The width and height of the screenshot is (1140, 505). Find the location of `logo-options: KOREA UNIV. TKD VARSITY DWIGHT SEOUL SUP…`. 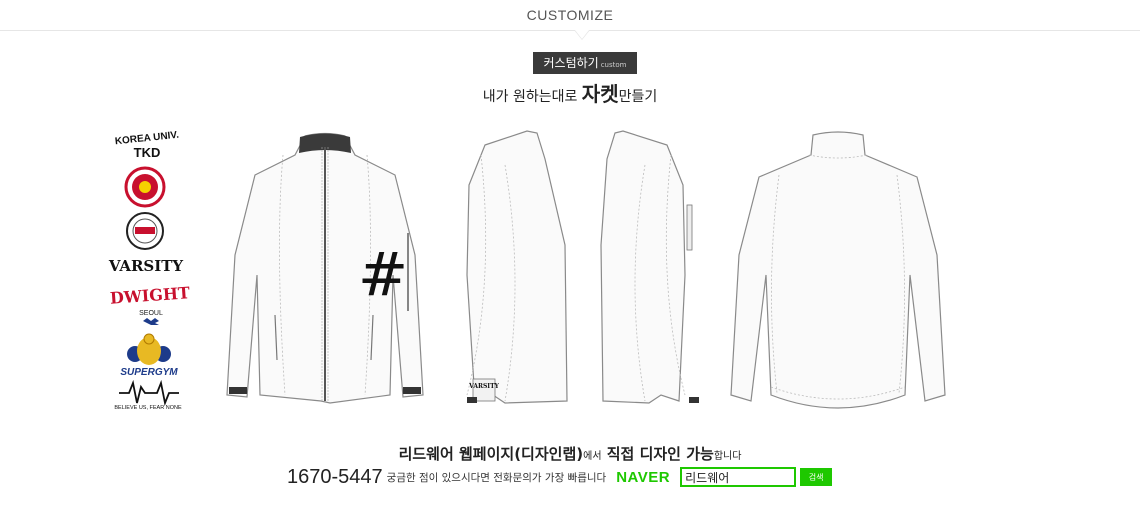

logo-options: KOREA UNIV. TKD VARSITY DWIGHT SEOUL SUP… is located at coordinates (149, 270).